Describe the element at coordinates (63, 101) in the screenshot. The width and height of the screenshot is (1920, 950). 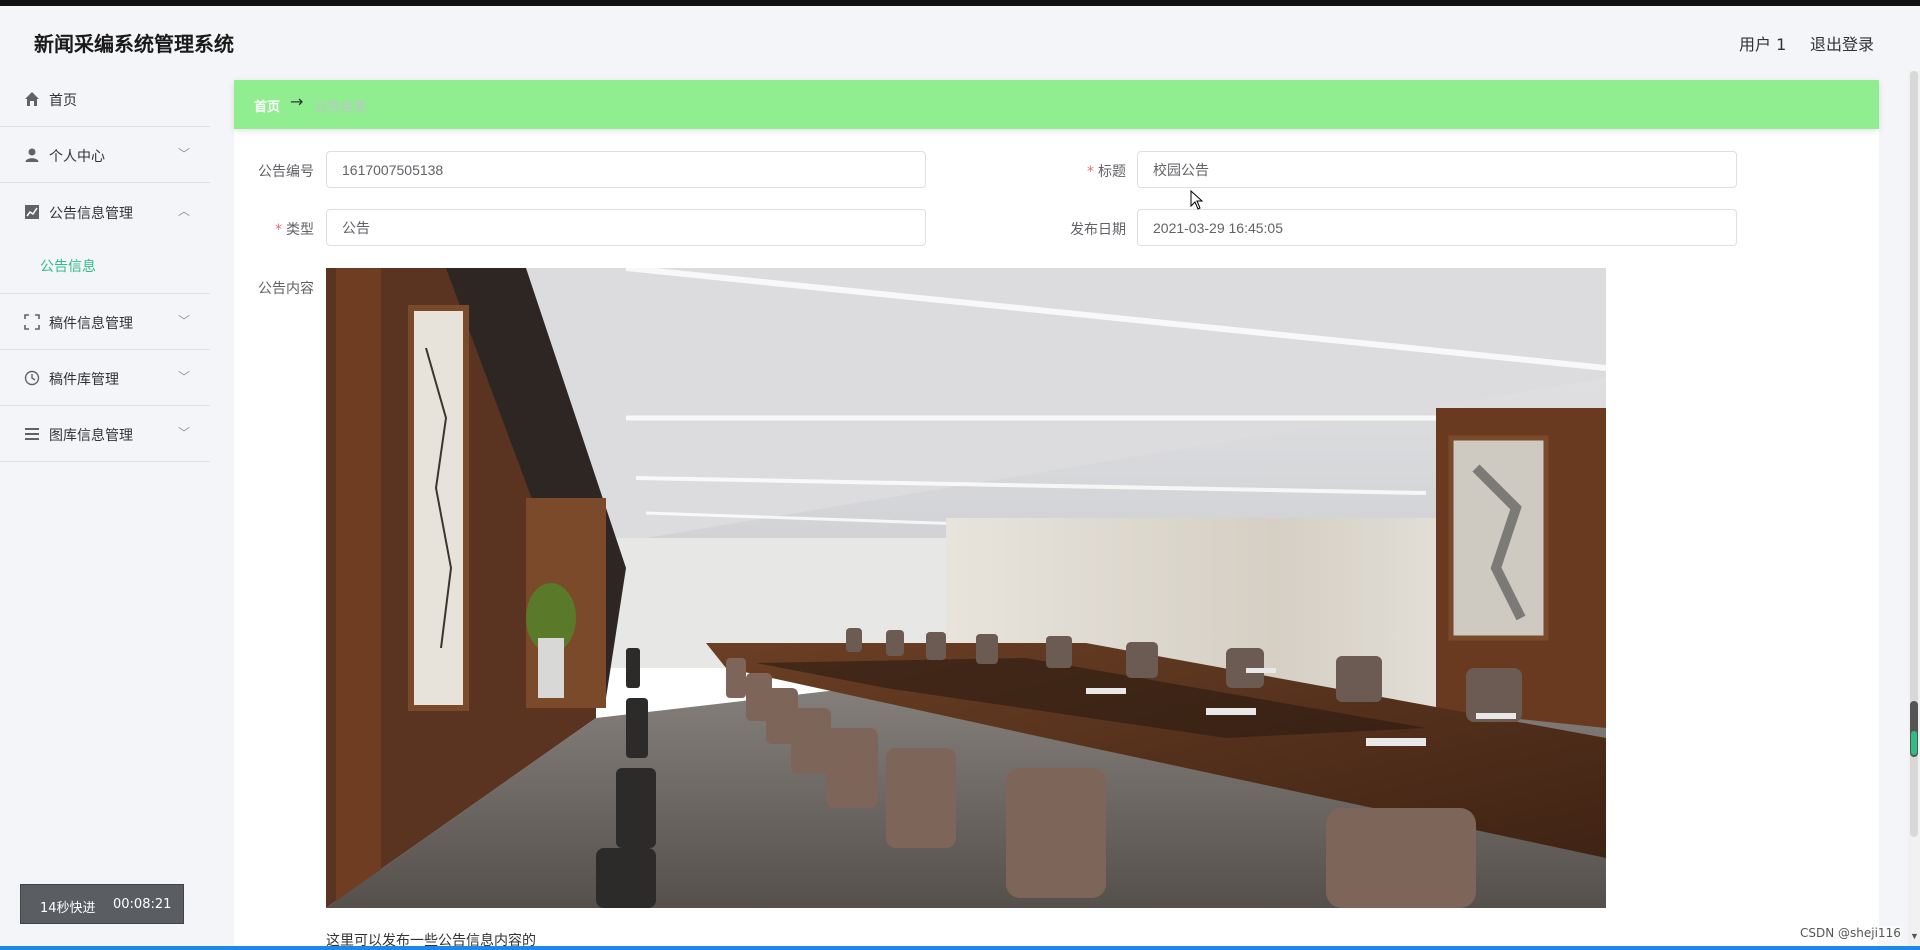
I see `sidebar-item-label: 首页` at that location.